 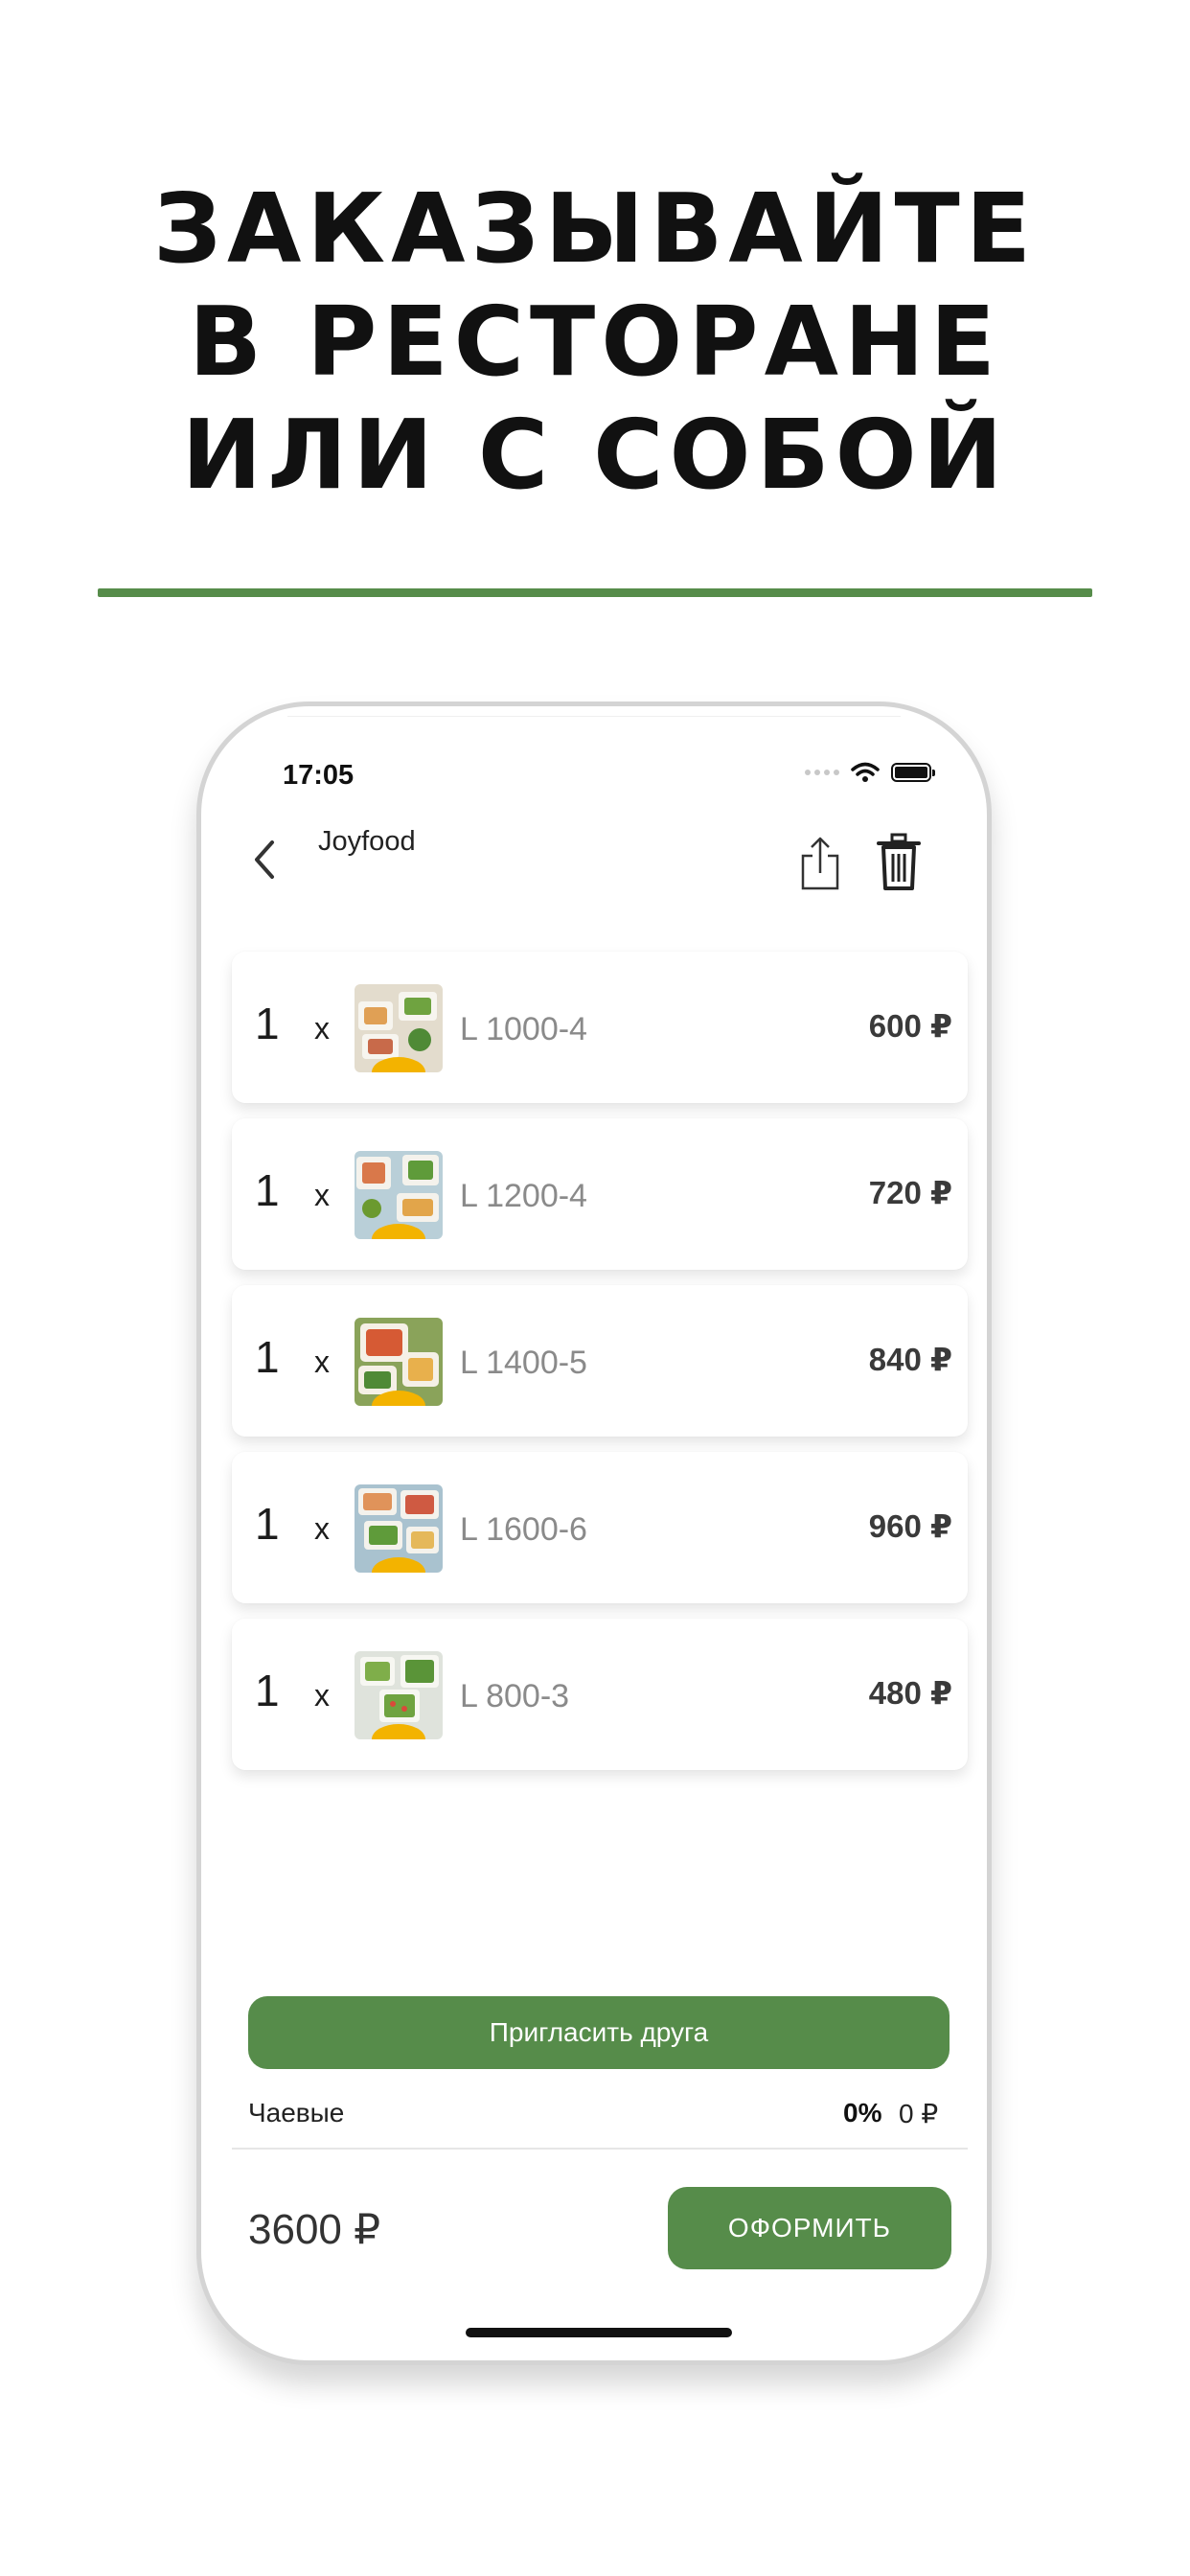 What do you see at coordinates (600, 1694) in the screenshot?
I see `cart-item: 1 x L 800-3 480 ₽` at bounding box center [600, 1694].